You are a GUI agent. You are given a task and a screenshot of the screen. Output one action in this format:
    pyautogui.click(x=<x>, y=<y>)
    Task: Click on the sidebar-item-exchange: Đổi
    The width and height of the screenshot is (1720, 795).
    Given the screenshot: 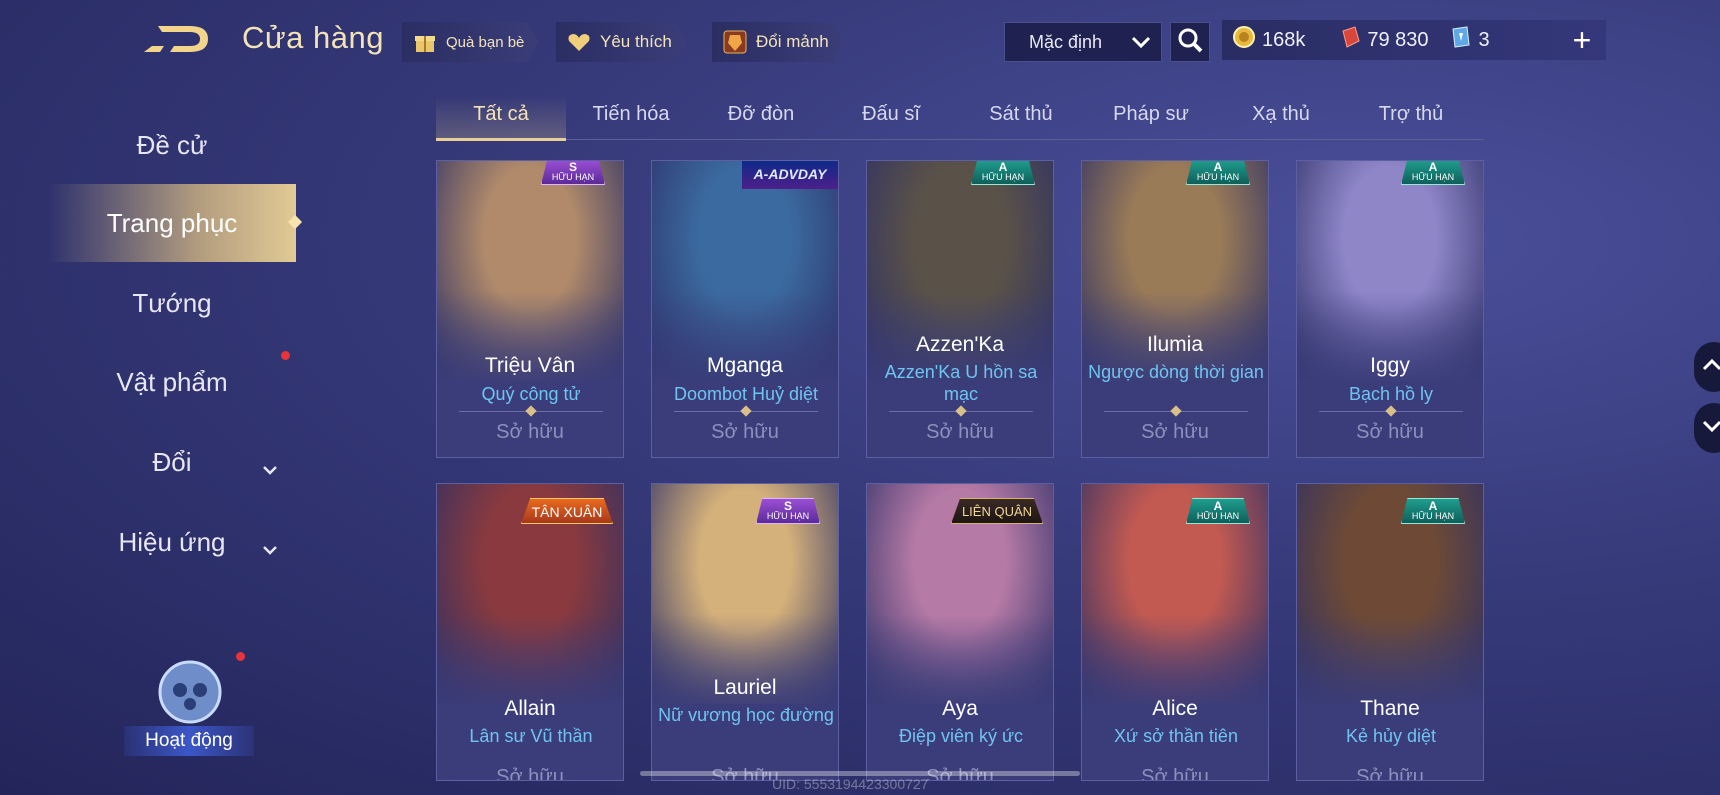 What is the action you would take?
    pyautogui.click(x=172, y=462)
    